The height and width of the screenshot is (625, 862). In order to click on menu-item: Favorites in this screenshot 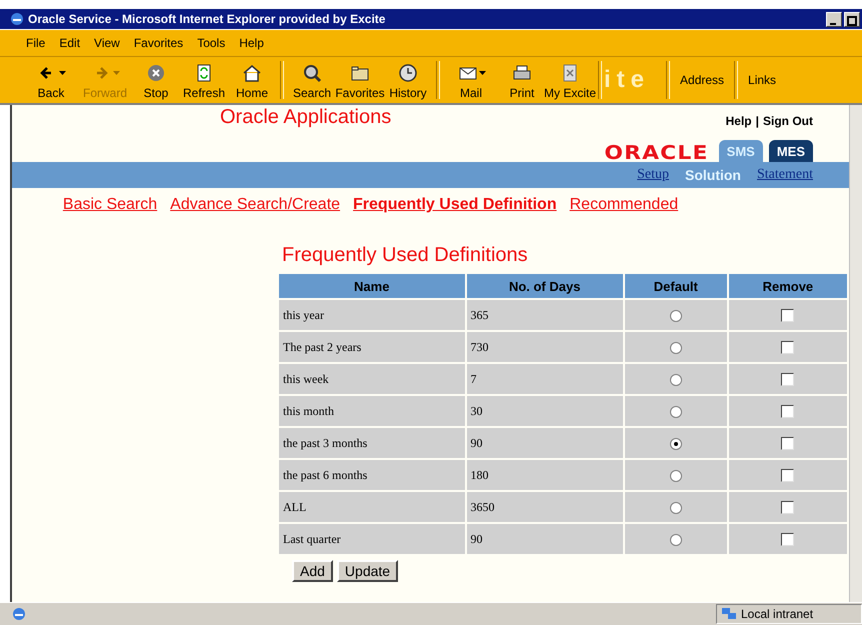, I will do `click(159, 43)`.